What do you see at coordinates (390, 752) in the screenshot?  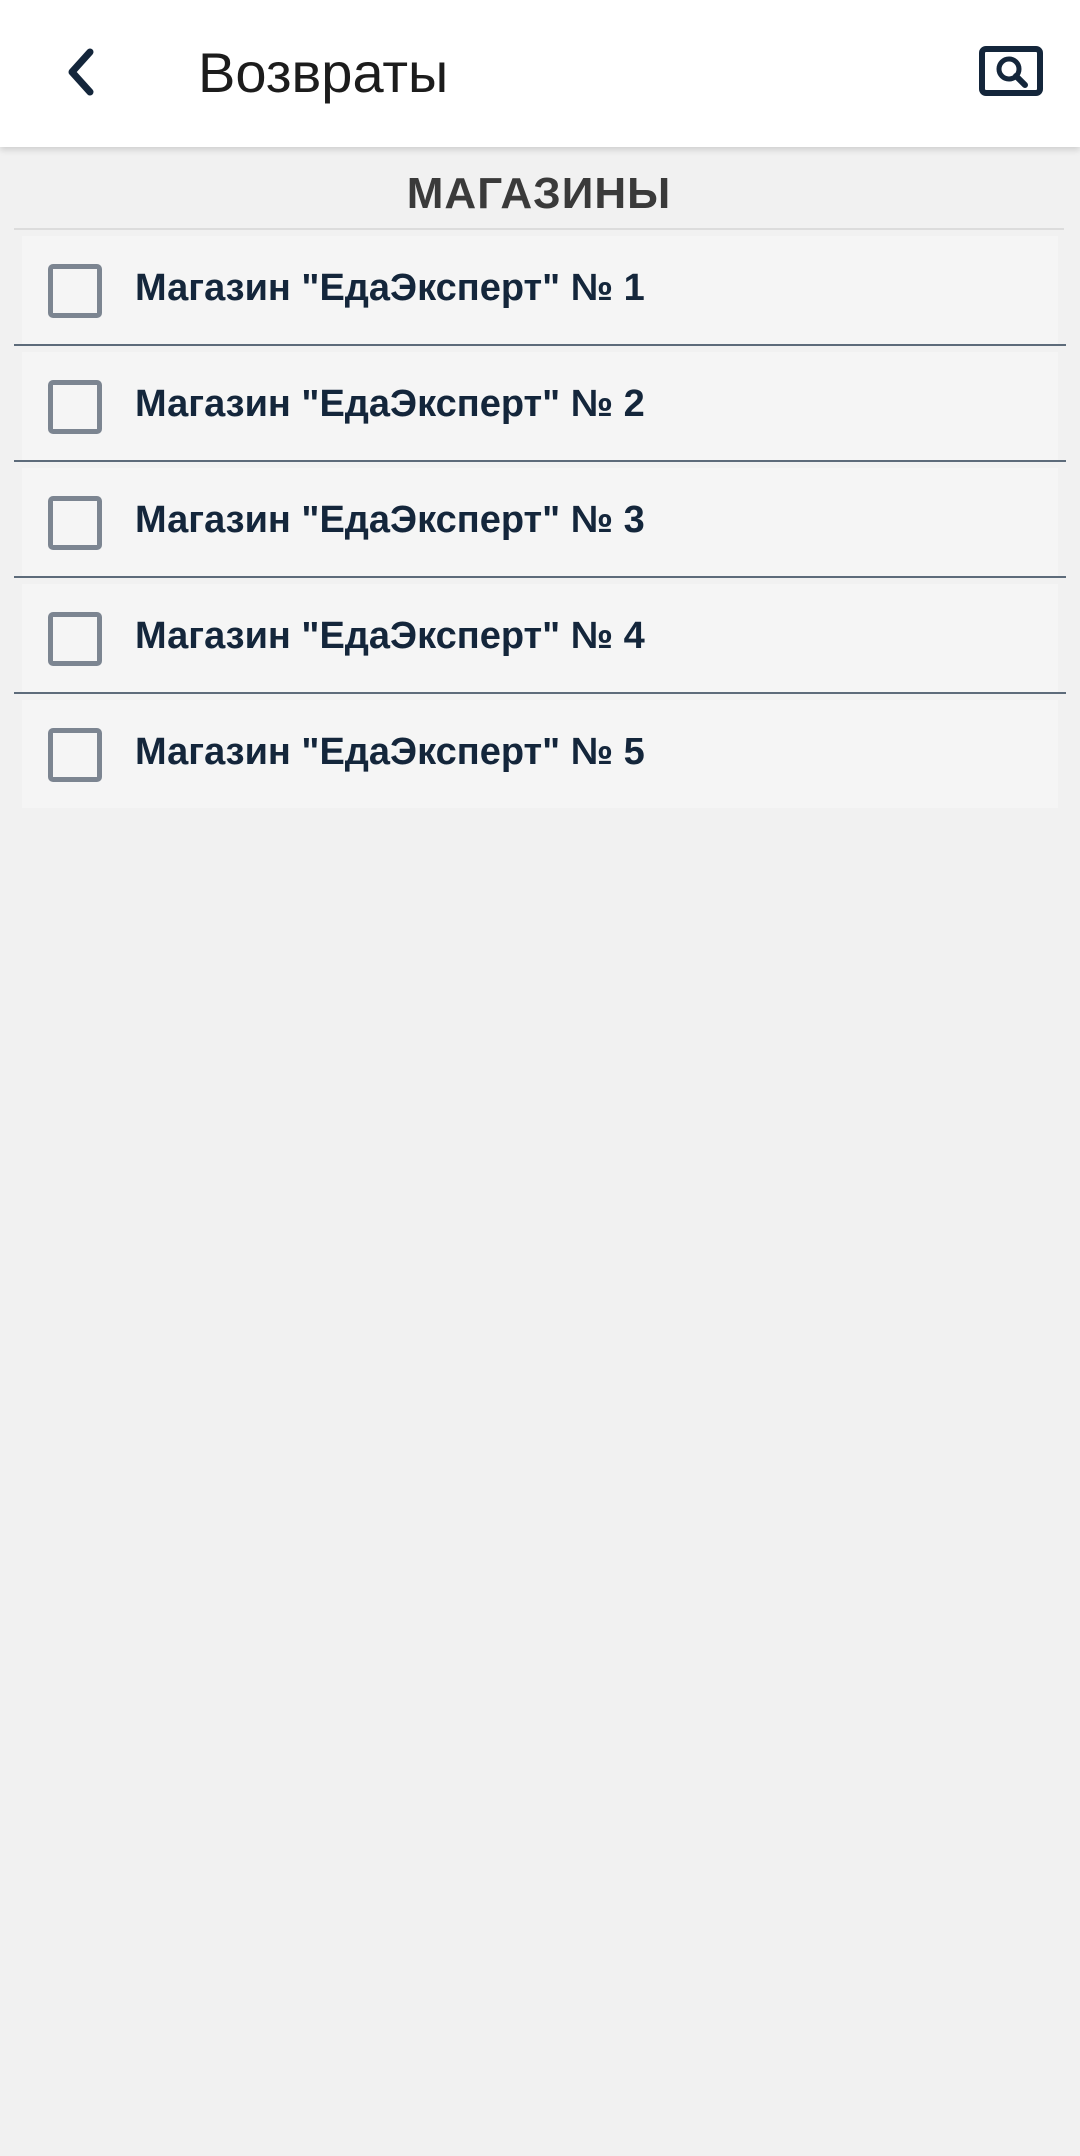 I see `store-label: Магазин "ЕдаЭксперт" № 5` at bounding box center [390, 752].